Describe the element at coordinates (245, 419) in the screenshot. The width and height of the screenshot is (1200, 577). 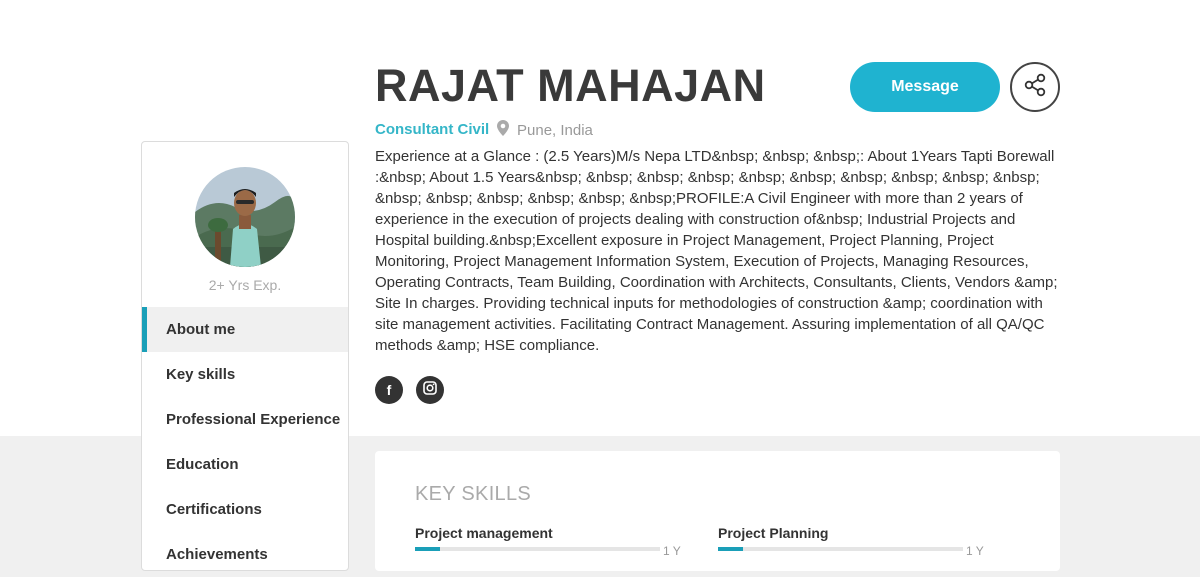
I see `nav-item-professional-experience: Professional Experience` at that location.